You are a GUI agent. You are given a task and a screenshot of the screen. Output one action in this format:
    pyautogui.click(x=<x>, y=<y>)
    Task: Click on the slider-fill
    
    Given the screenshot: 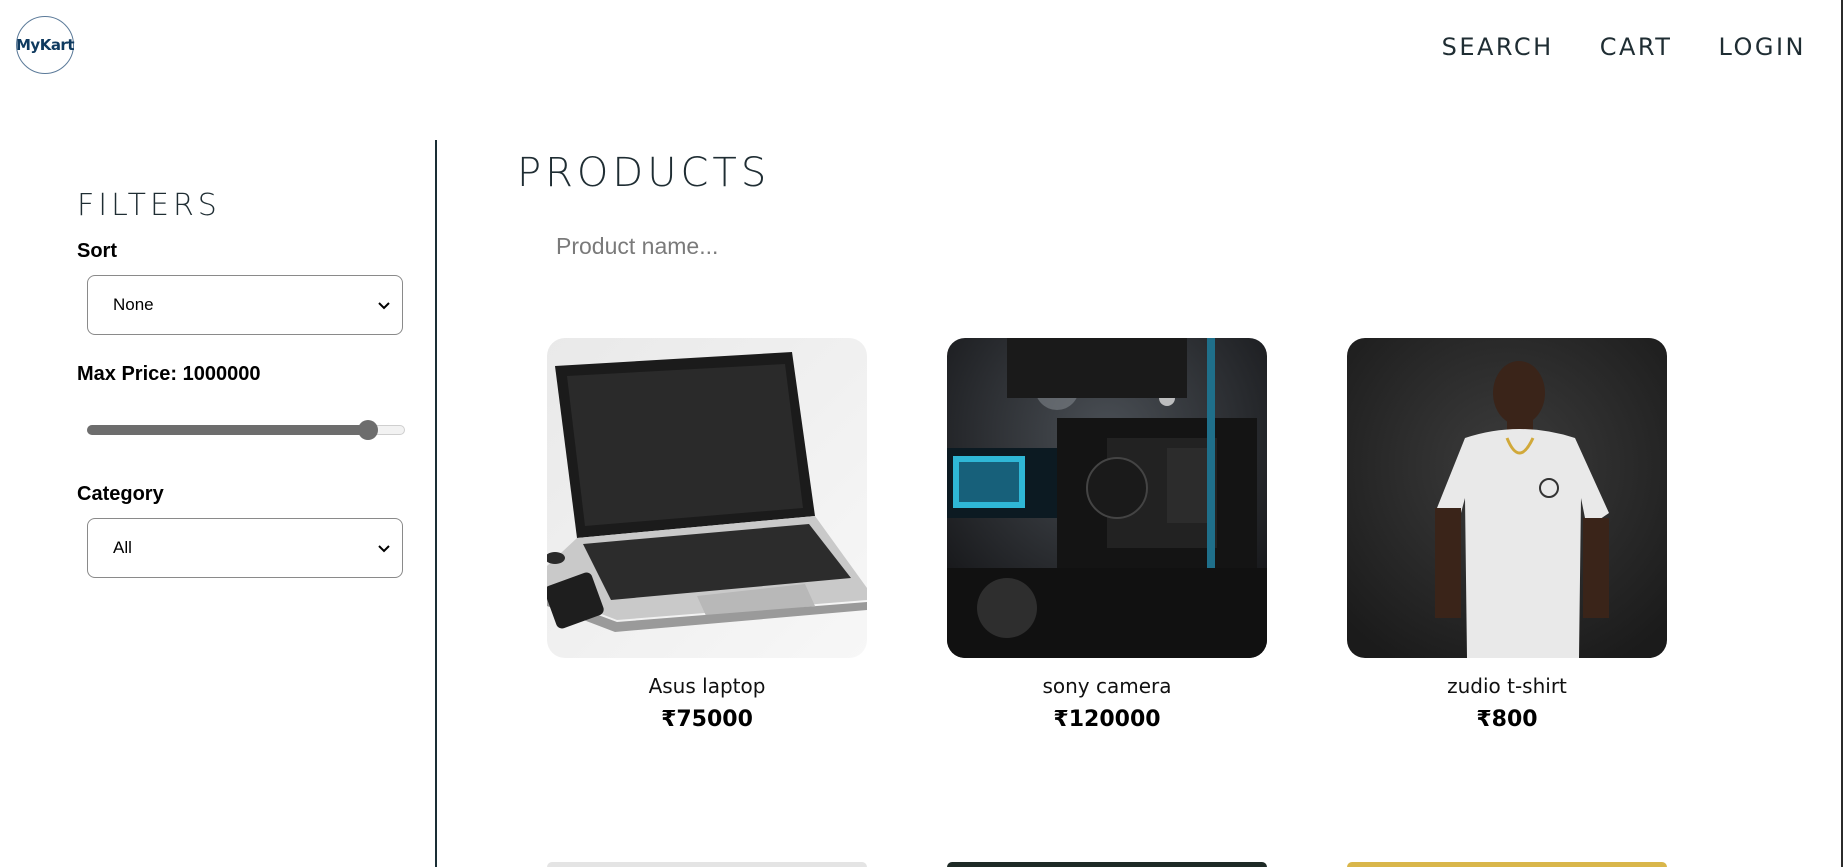 What is the action you would take?
    pyautogui.click(x=227, y=430)
    